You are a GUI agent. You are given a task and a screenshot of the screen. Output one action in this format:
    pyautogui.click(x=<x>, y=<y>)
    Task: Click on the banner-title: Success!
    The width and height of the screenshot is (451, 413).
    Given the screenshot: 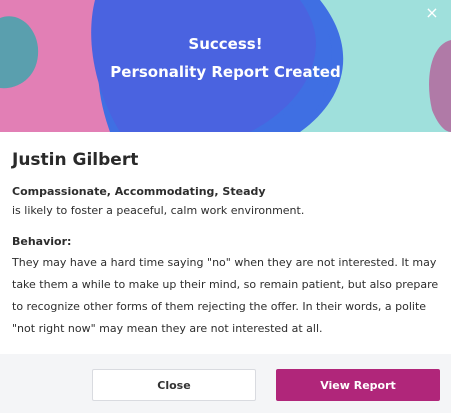 What is the action you would take?
    pyautogui.click(x=225, y=44)
    